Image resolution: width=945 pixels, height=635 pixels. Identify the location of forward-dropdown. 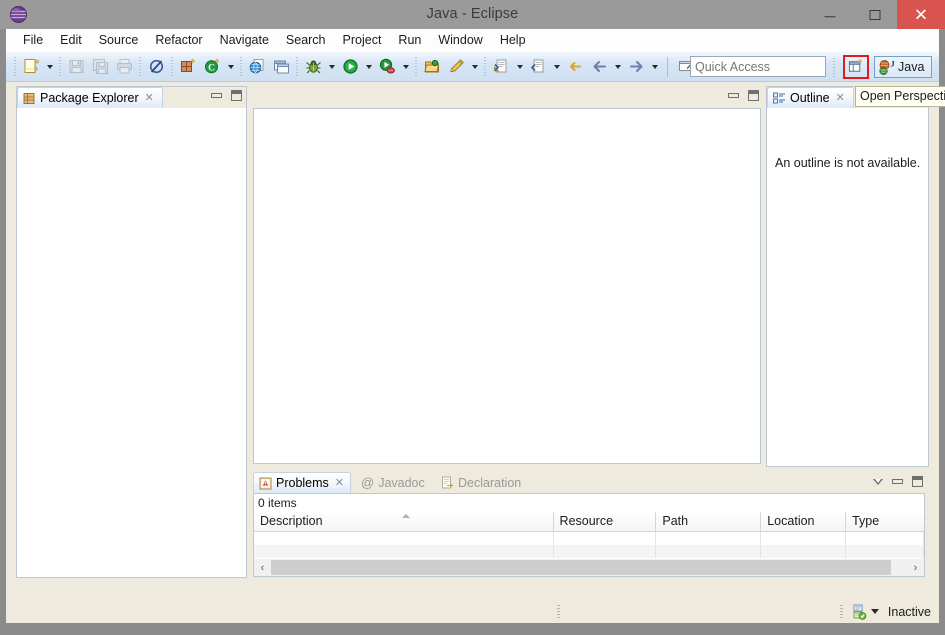
(654, 67).